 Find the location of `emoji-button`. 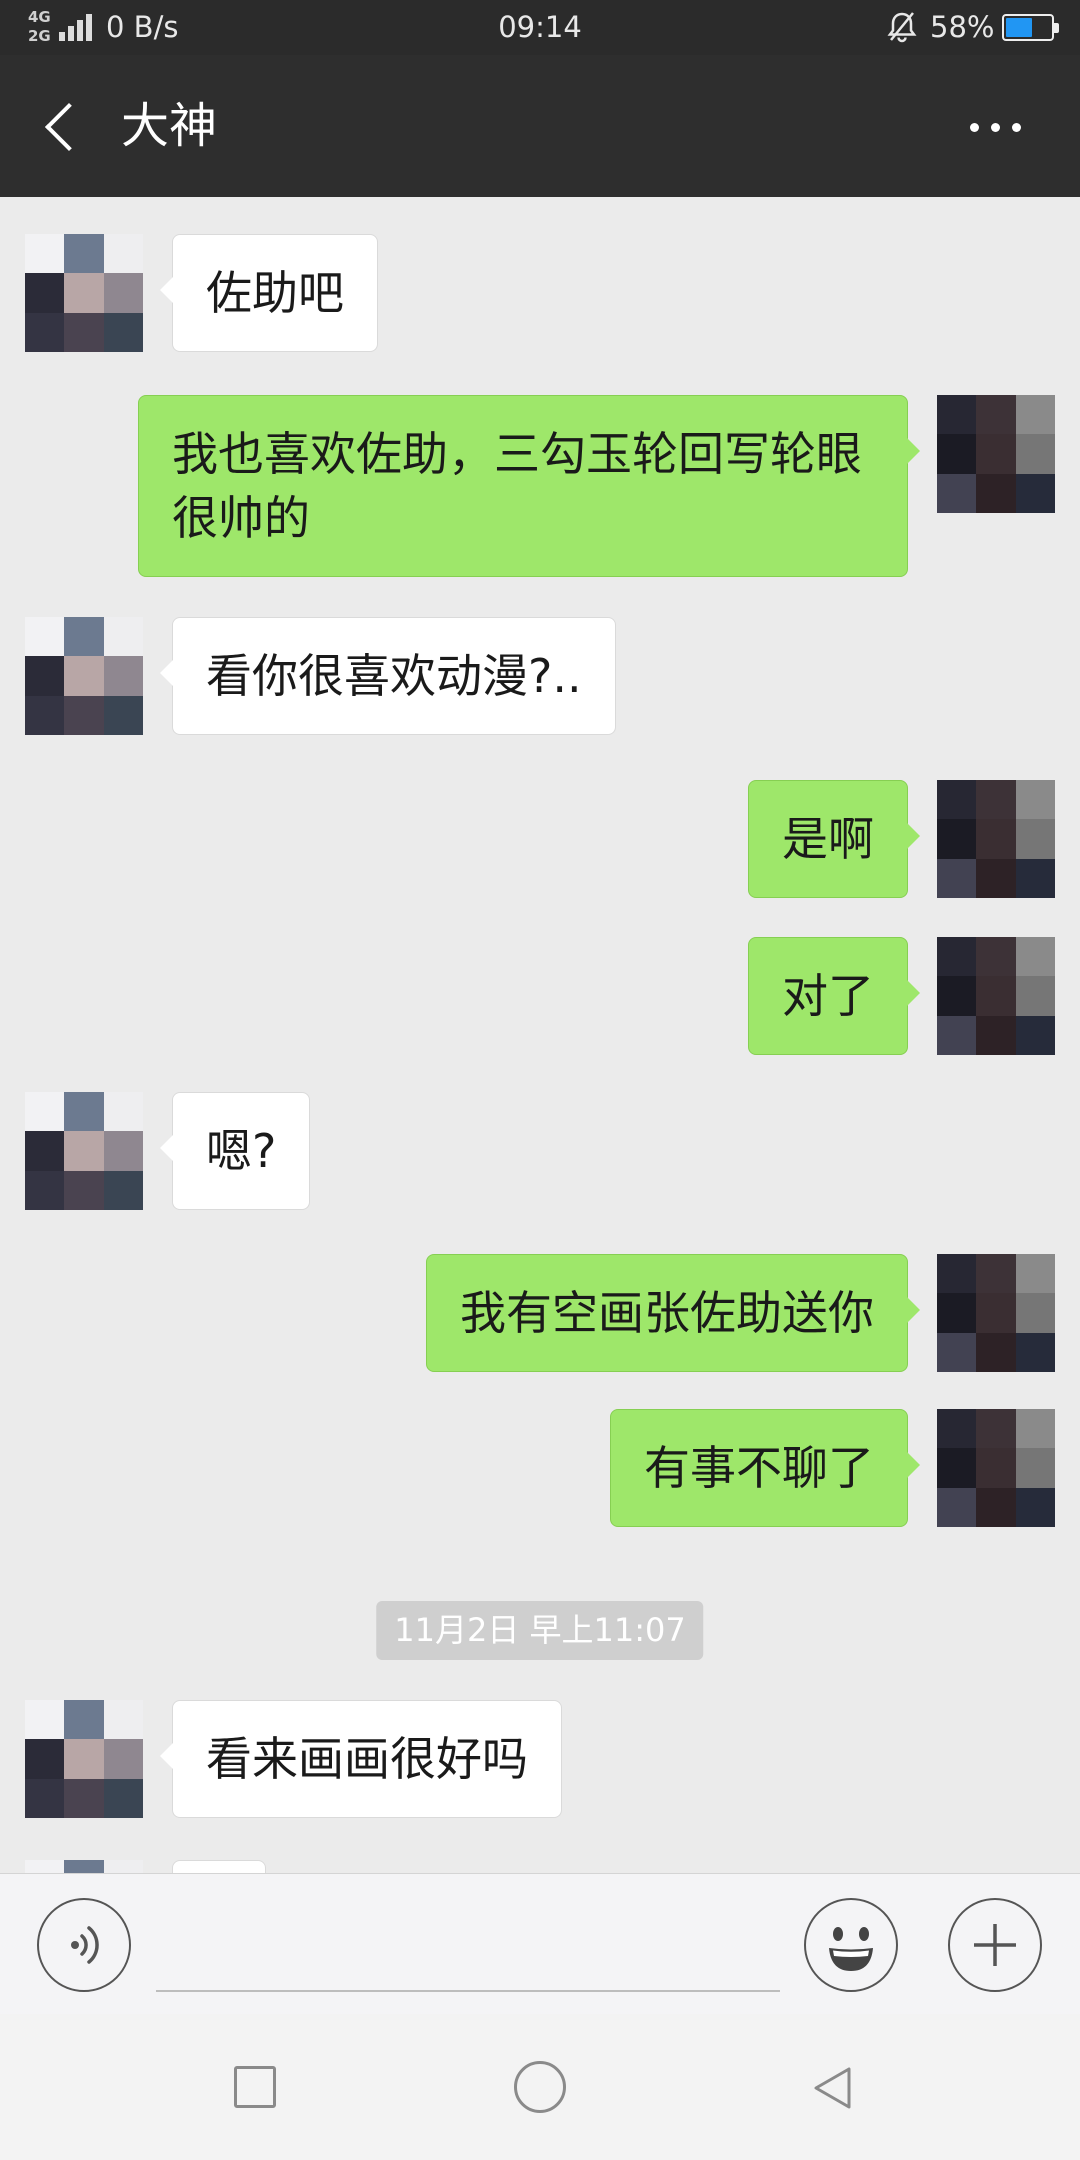

emoji-button is located at coordinates (851, 1945).